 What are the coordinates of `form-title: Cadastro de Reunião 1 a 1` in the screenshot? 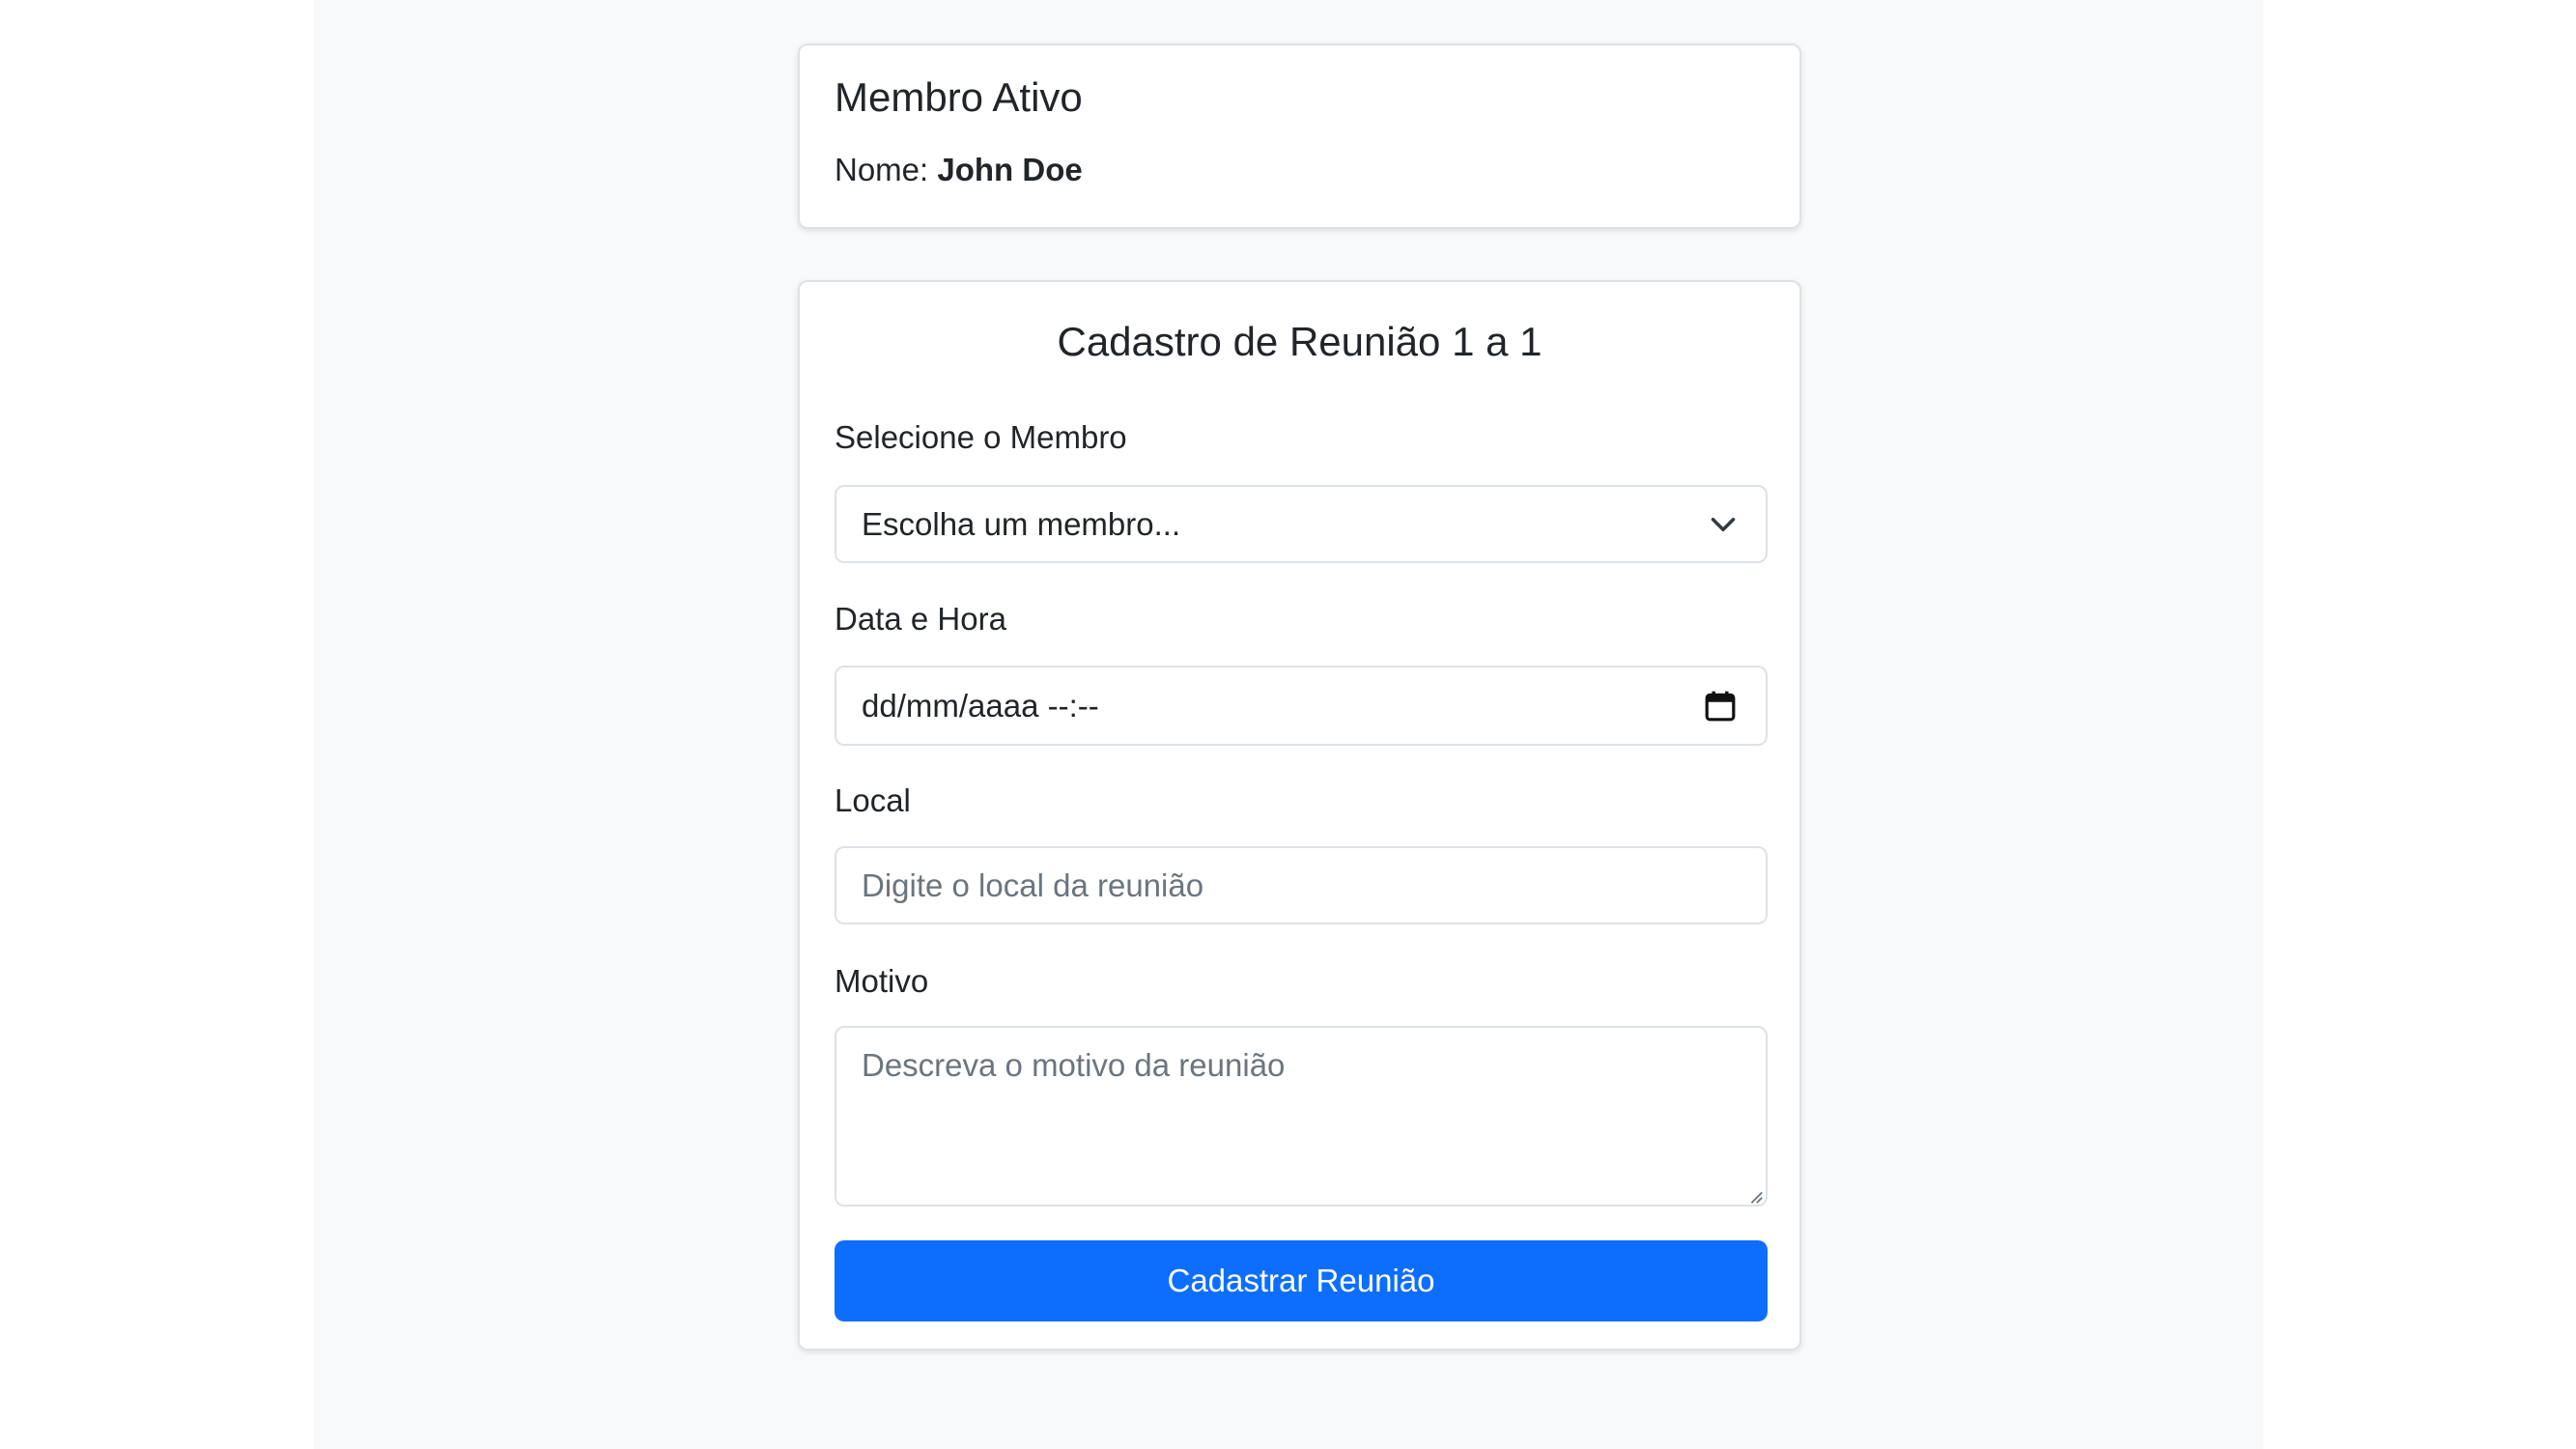 It's located at (1300, 341).